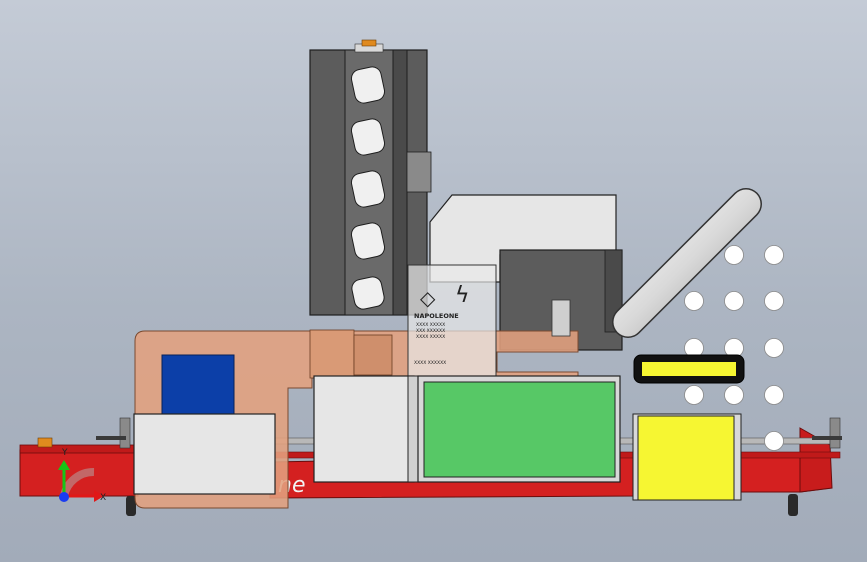  I want to click on plate-line-1: XXXX XXXXX, so click(430, 325).